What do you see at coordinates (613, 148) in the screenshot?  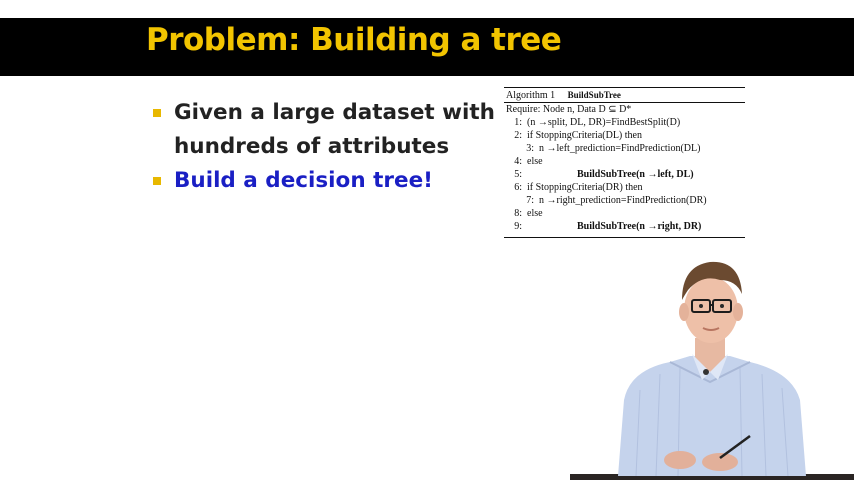 I see `algorithm-line-3: 3: n →left_prediction=FindPrediction(DL)` at bounding box center [613, 148].